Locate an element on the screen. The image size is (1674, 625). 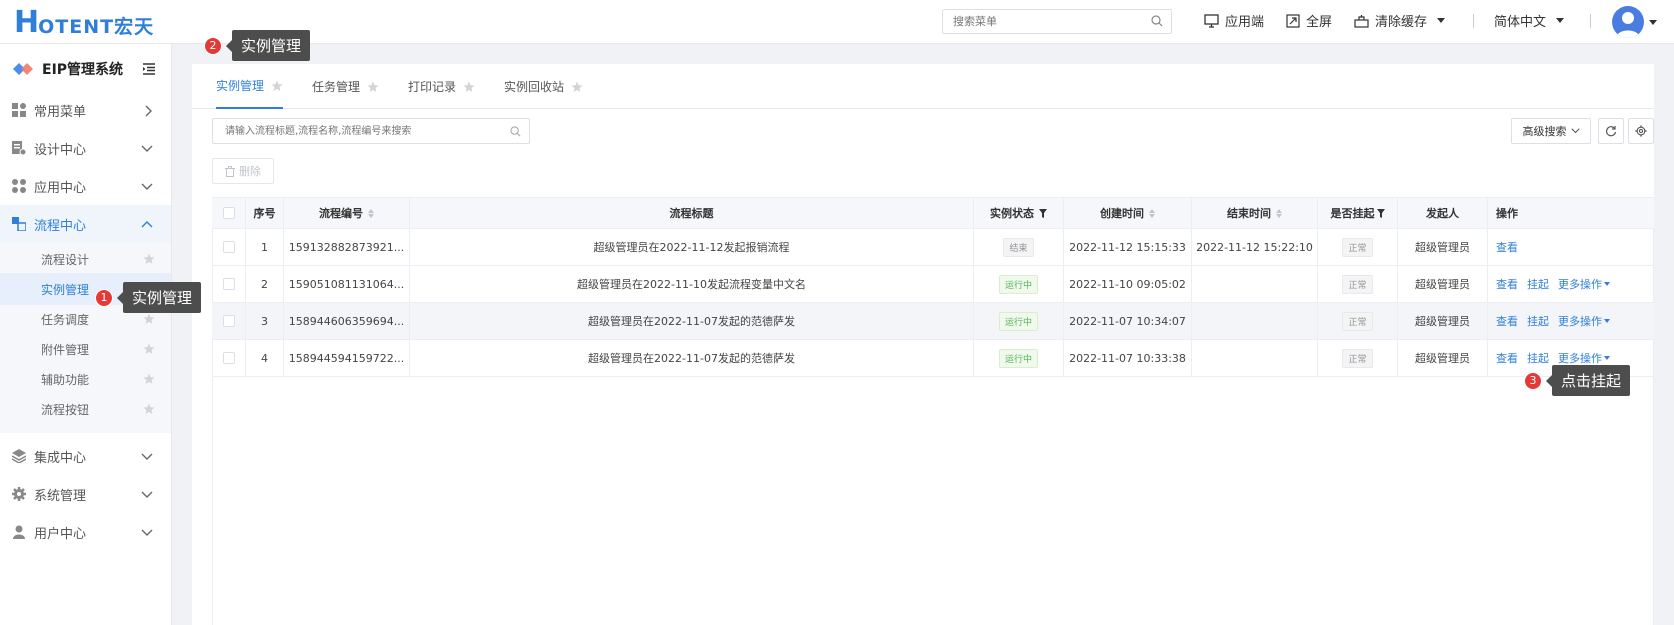
process-search-input is located at coordinates (353, 131).